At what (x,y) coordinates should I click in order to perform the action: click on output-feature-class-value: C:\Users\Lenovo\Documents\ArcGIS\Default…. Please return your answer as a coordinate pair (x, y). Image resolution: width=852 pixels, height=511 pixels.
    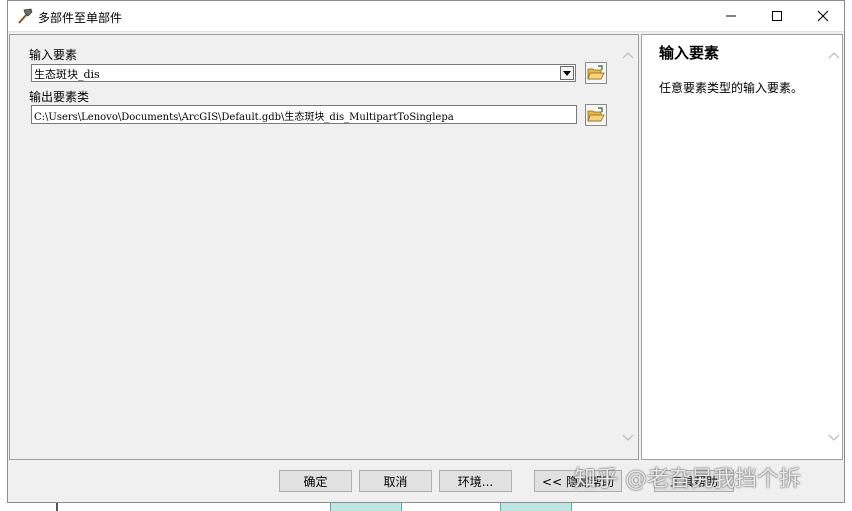
    Looking at the image, I should click on (244, 117).